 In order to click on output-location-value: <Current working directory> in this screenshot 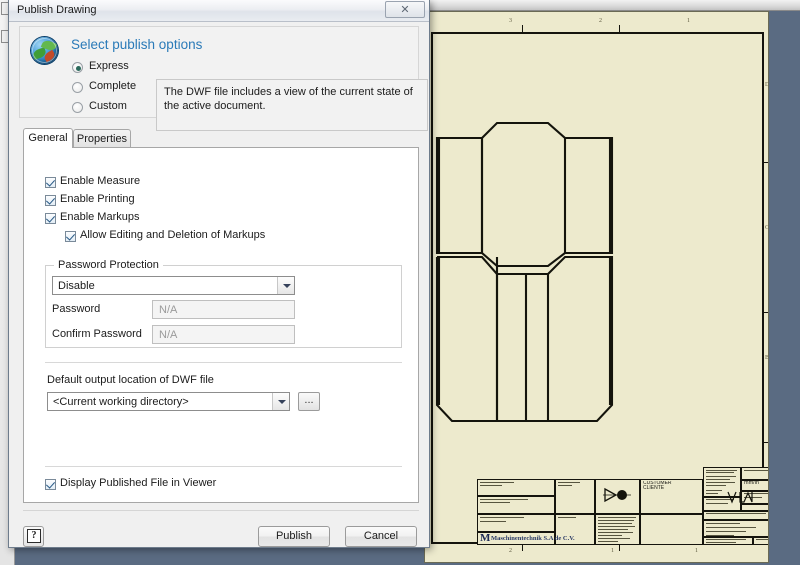, I will do `click(121, 402)`.